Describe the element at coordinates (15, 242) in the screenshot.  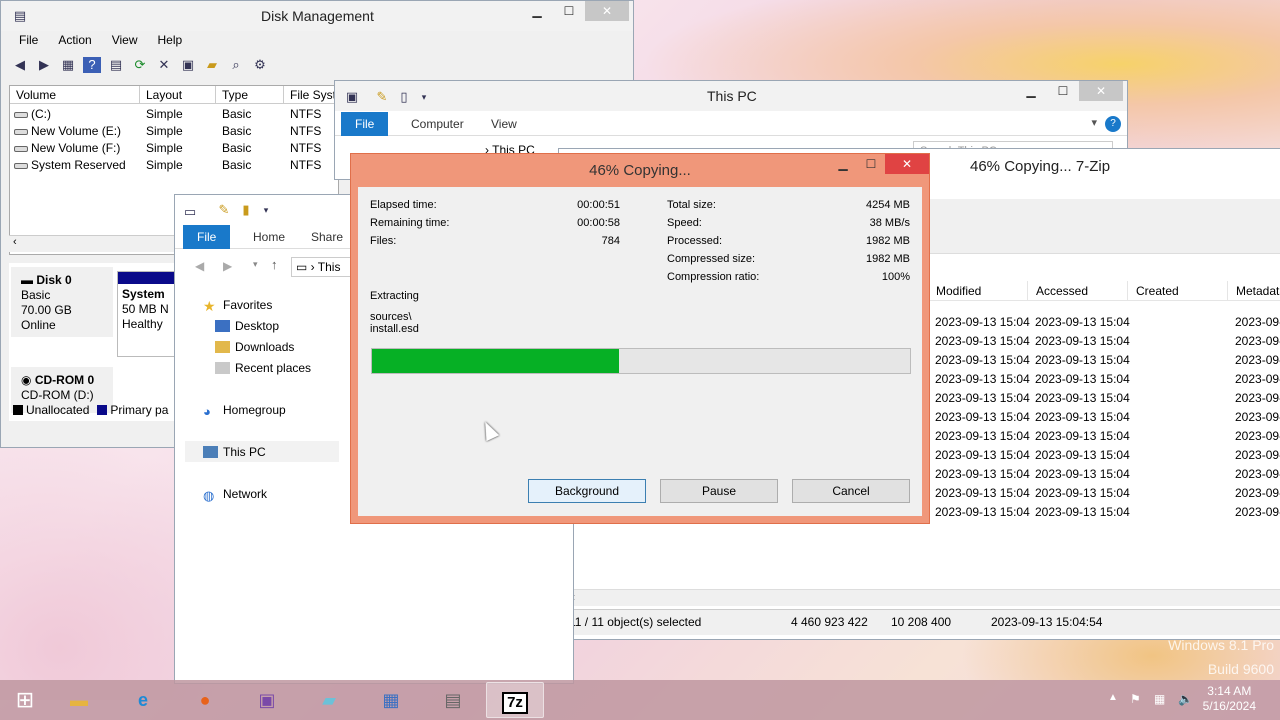
I see `scroll-left-icon: ‹` at that location.